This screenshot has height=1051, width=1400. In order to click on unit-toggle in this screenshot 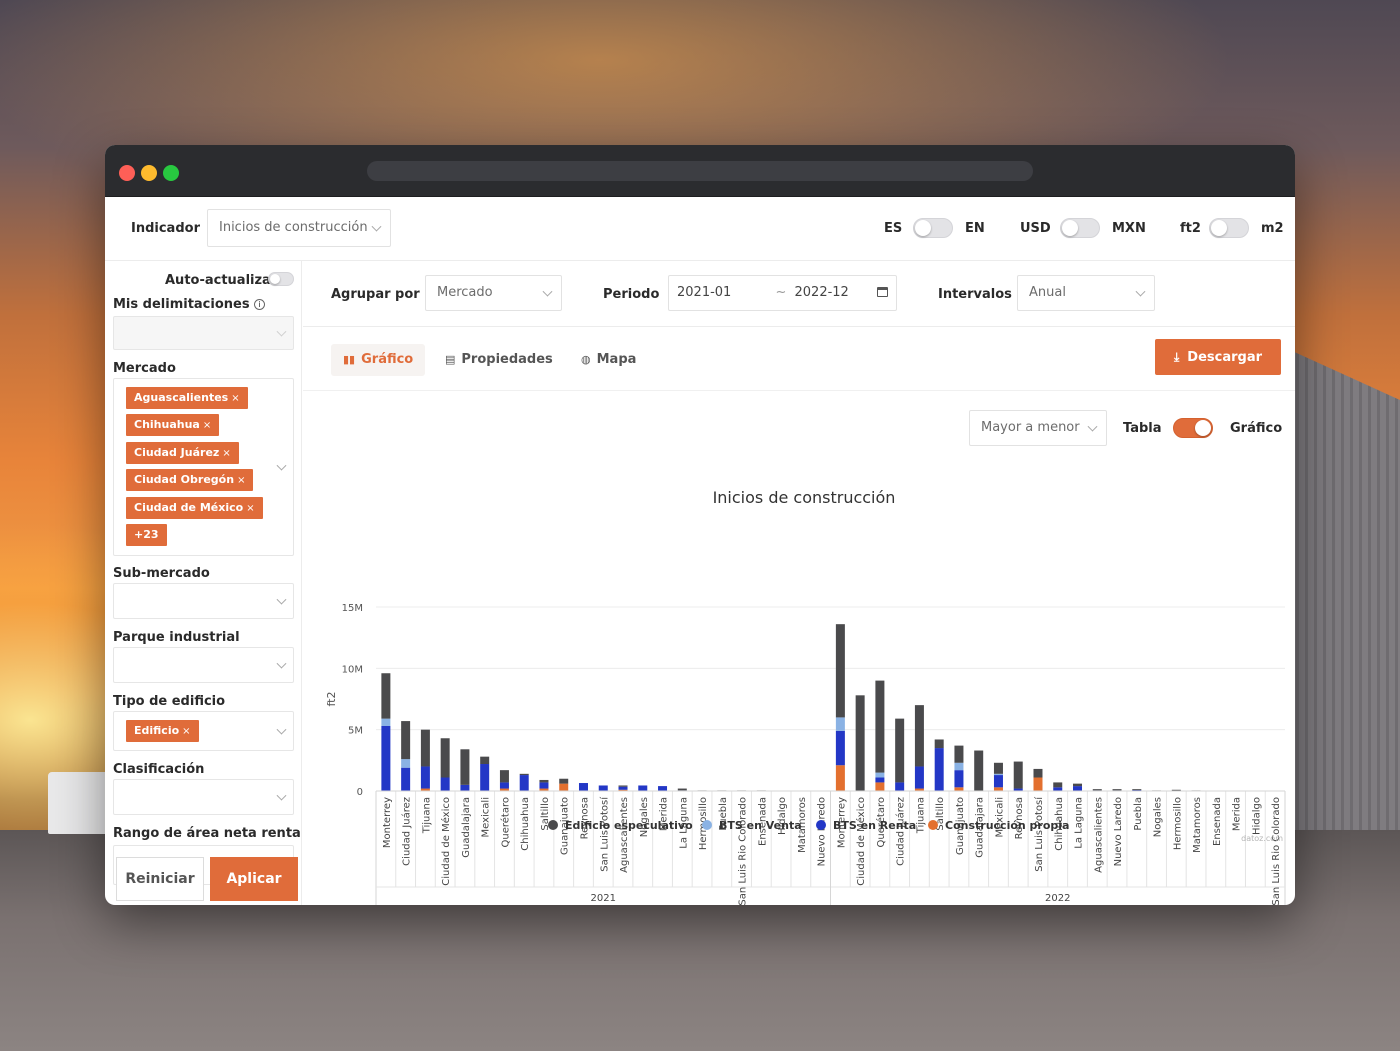, I will do `click(1229, 228)`.